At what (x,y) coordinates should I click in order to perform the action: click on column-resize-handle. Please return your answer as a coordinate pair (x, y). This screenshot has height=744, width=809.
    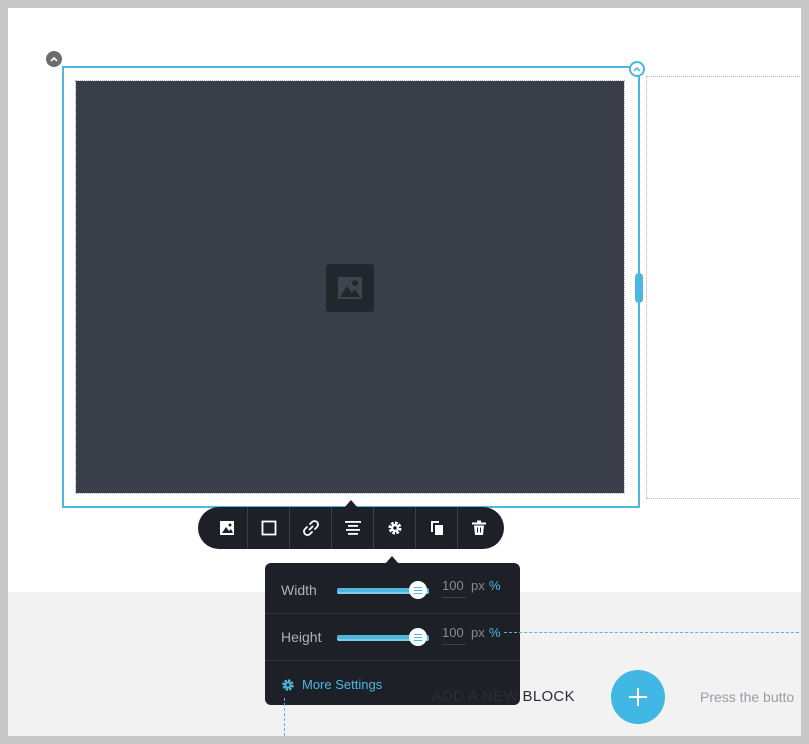
    Looking at the image, I should click on (639, 288).